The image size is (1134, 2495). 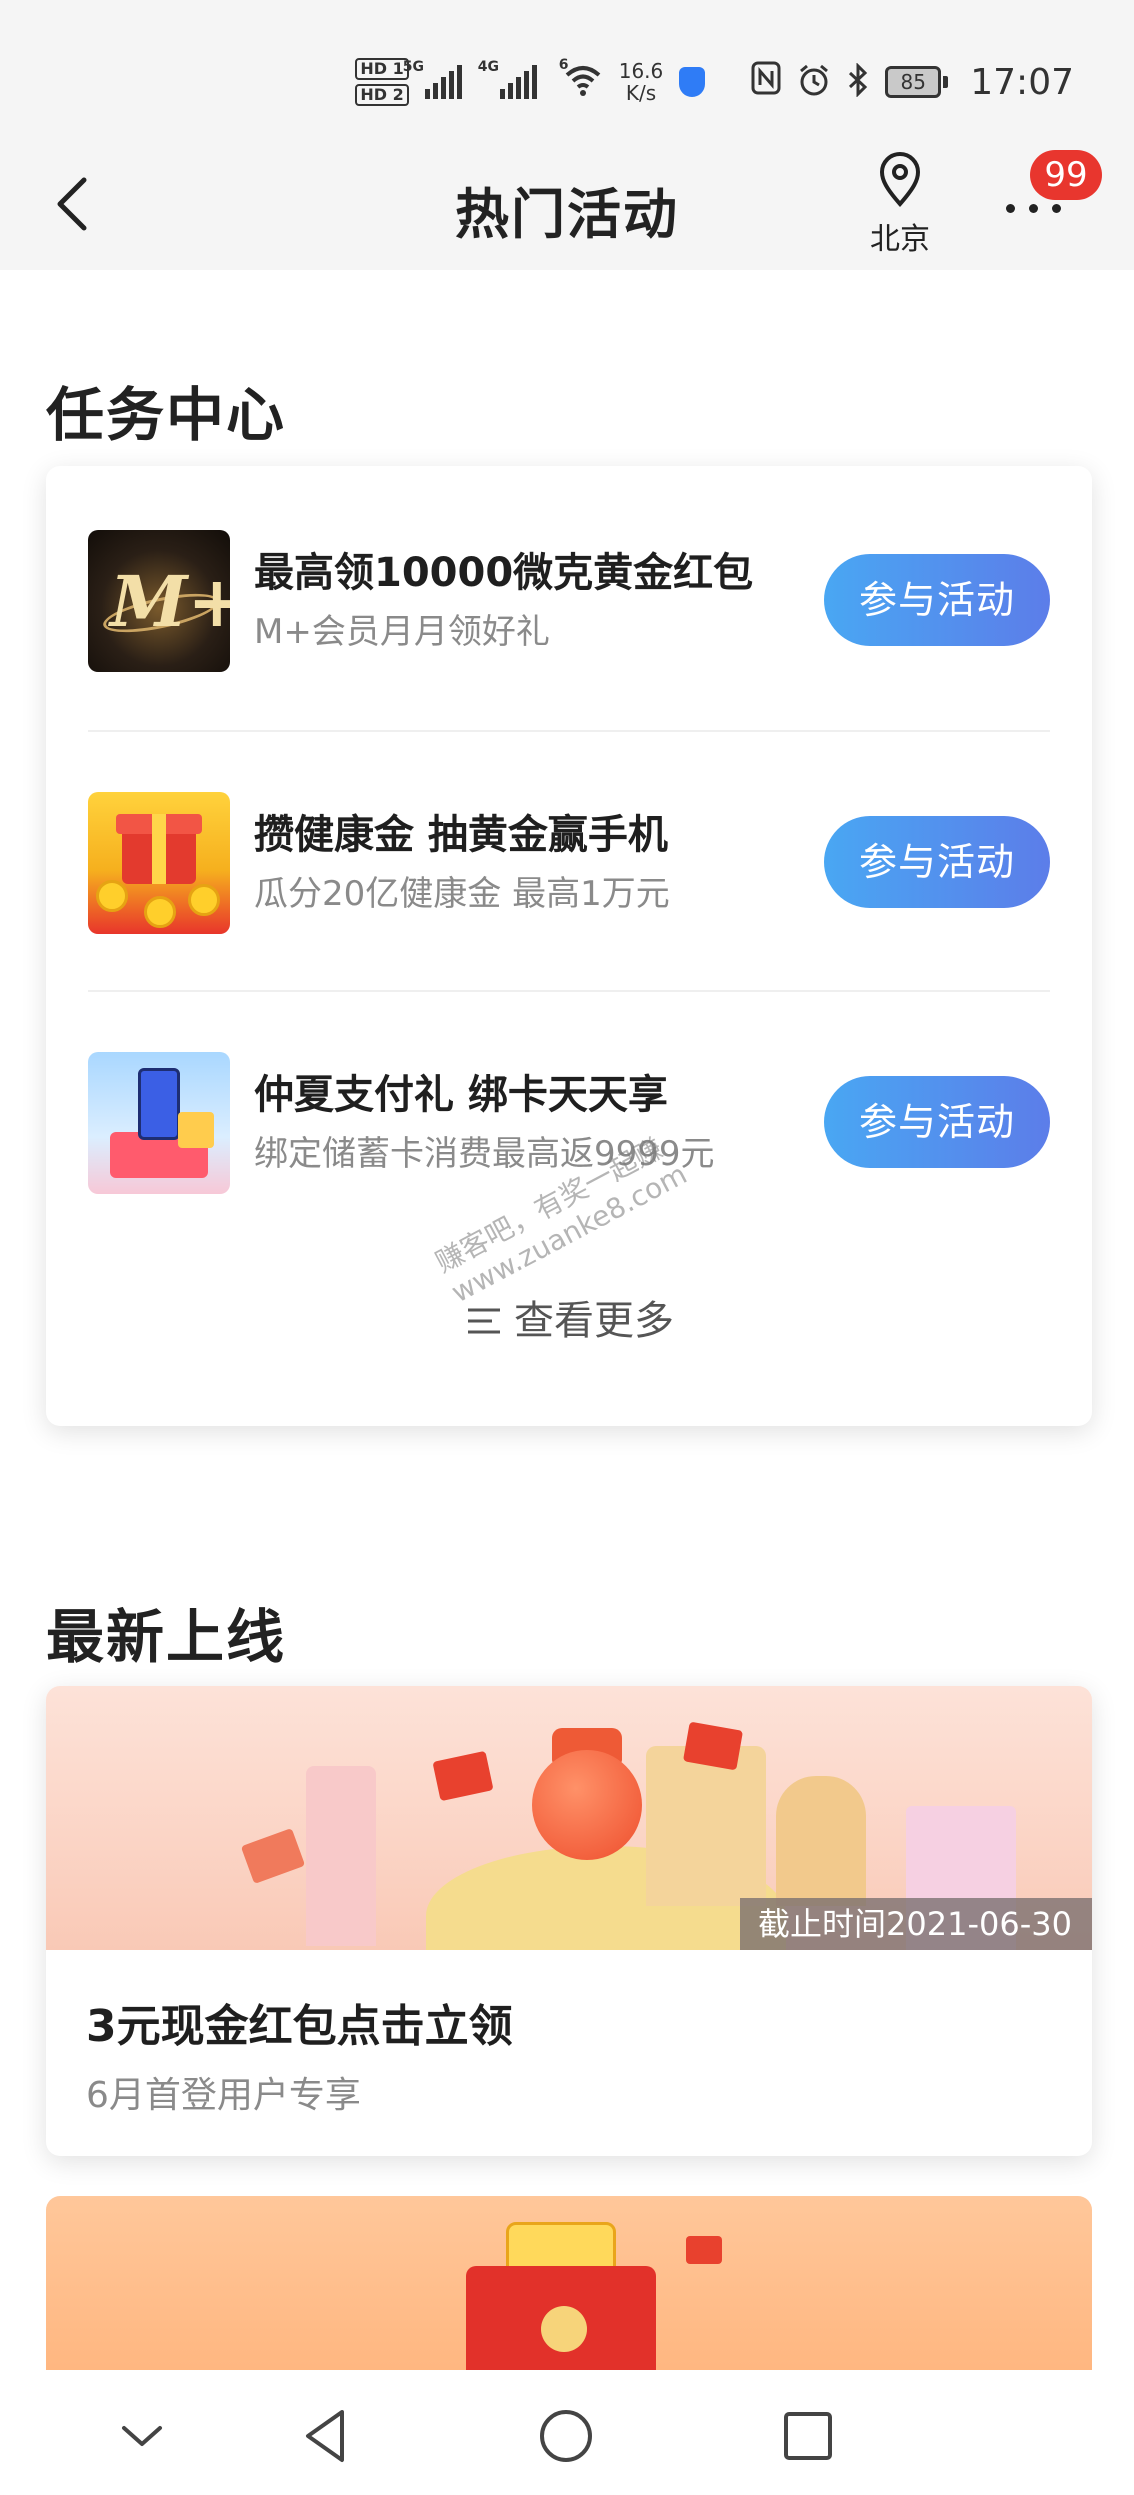 I want to click on network-speed: 16.6 K/s, so click(x=641, y=82).